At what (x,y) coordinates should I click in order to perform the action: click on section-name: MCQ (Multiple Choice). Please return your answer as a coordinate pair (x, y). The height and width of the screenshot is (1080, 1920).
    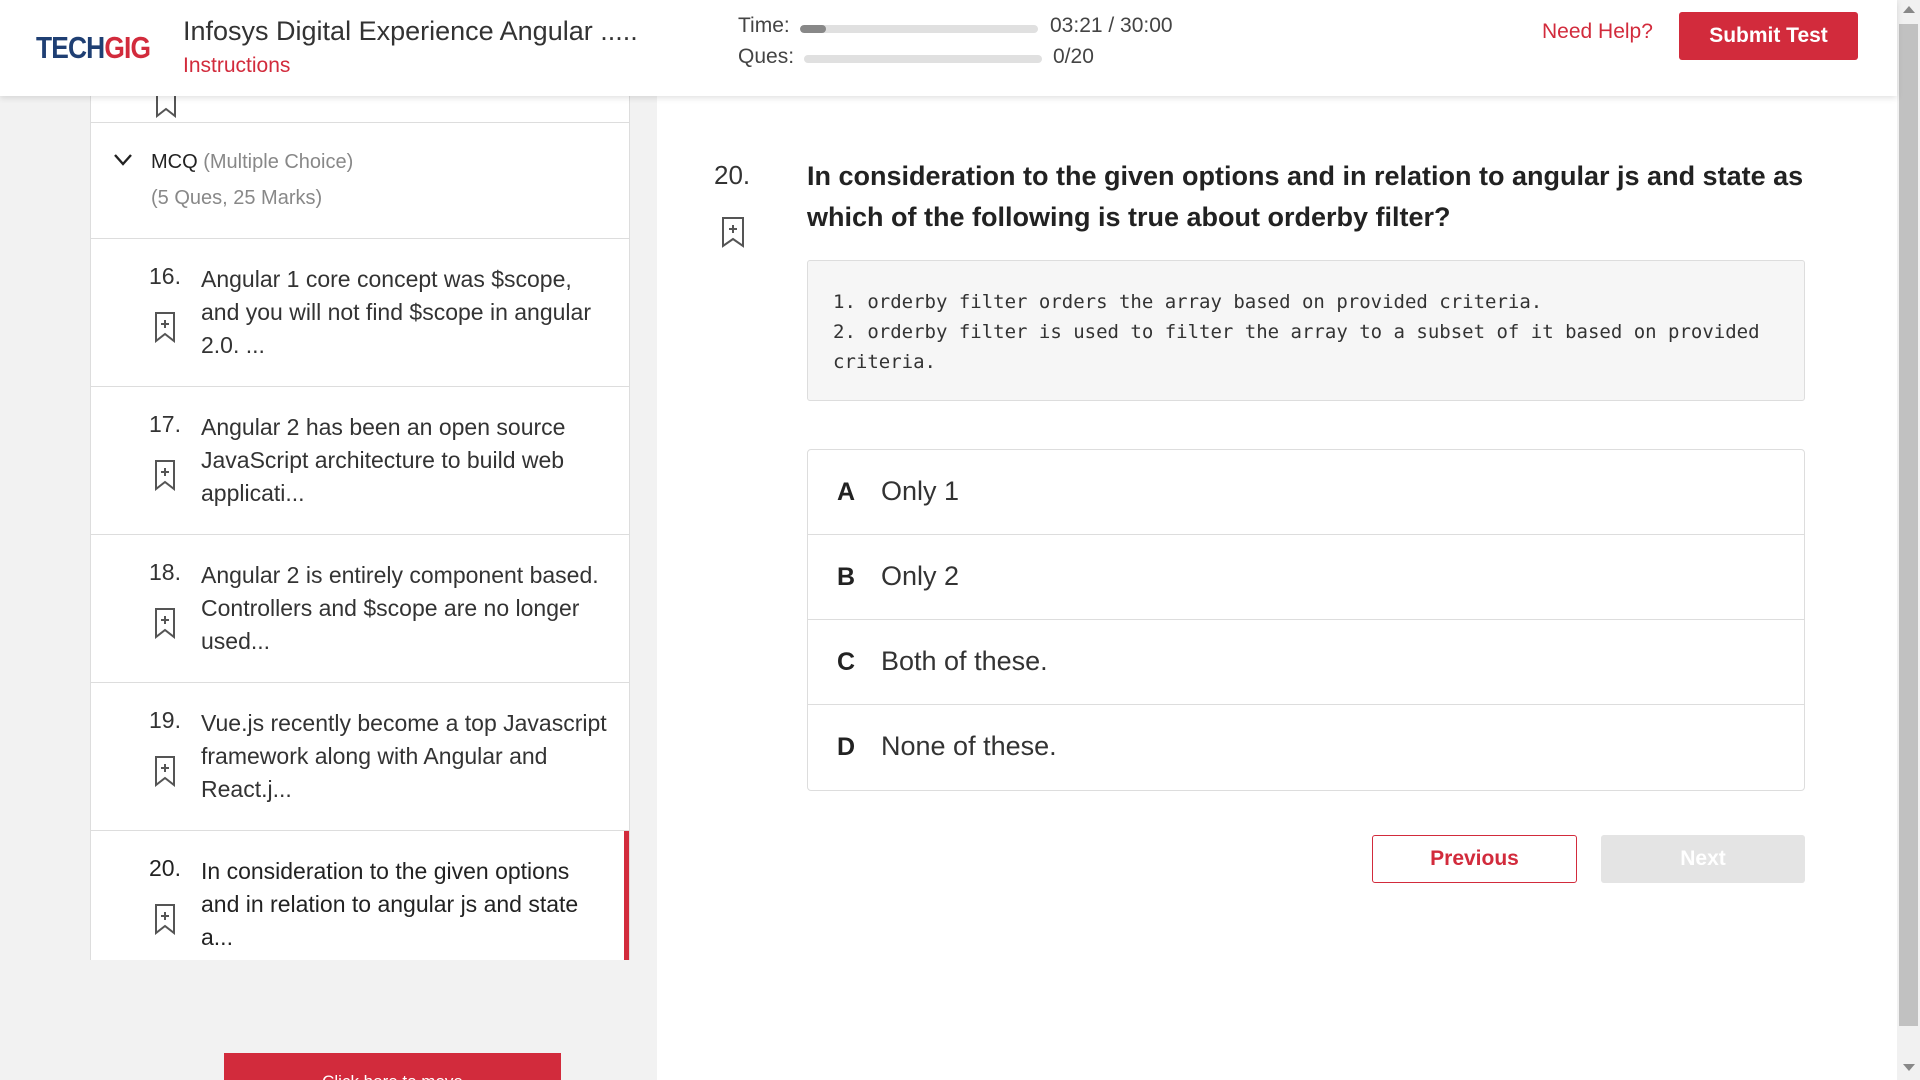
    Looking at the image, I should click on (252, 162).